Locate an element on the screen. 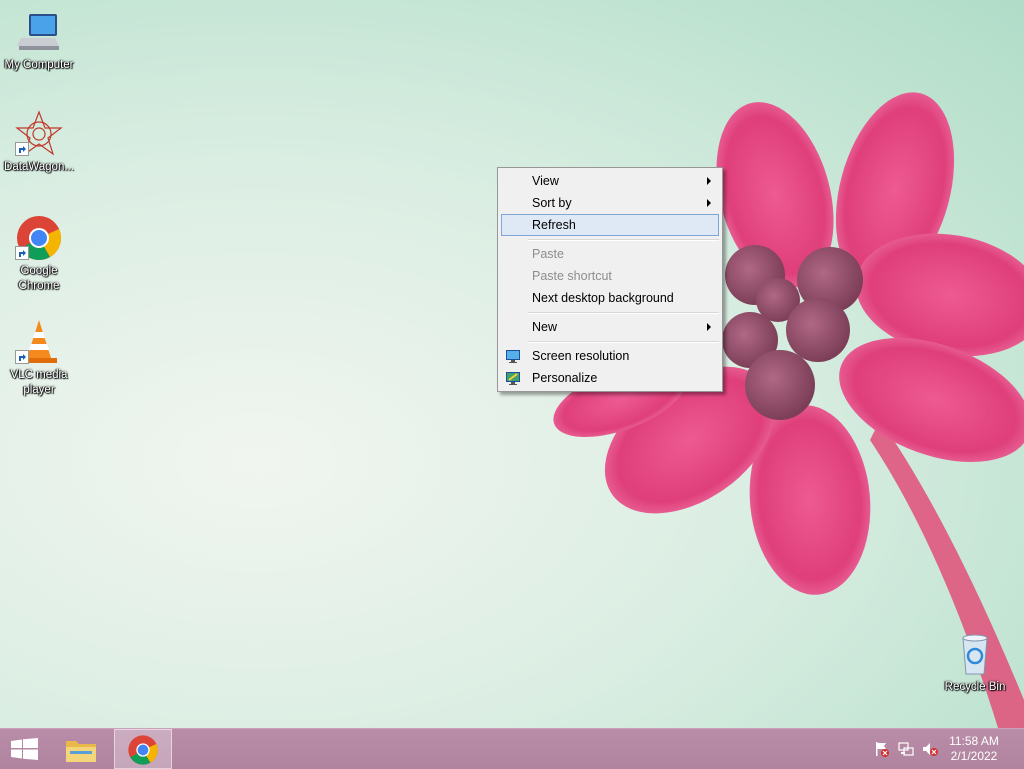 This screenshot has height=769, width=1024. volume-muted-icon is located at coordinates (930, 749).